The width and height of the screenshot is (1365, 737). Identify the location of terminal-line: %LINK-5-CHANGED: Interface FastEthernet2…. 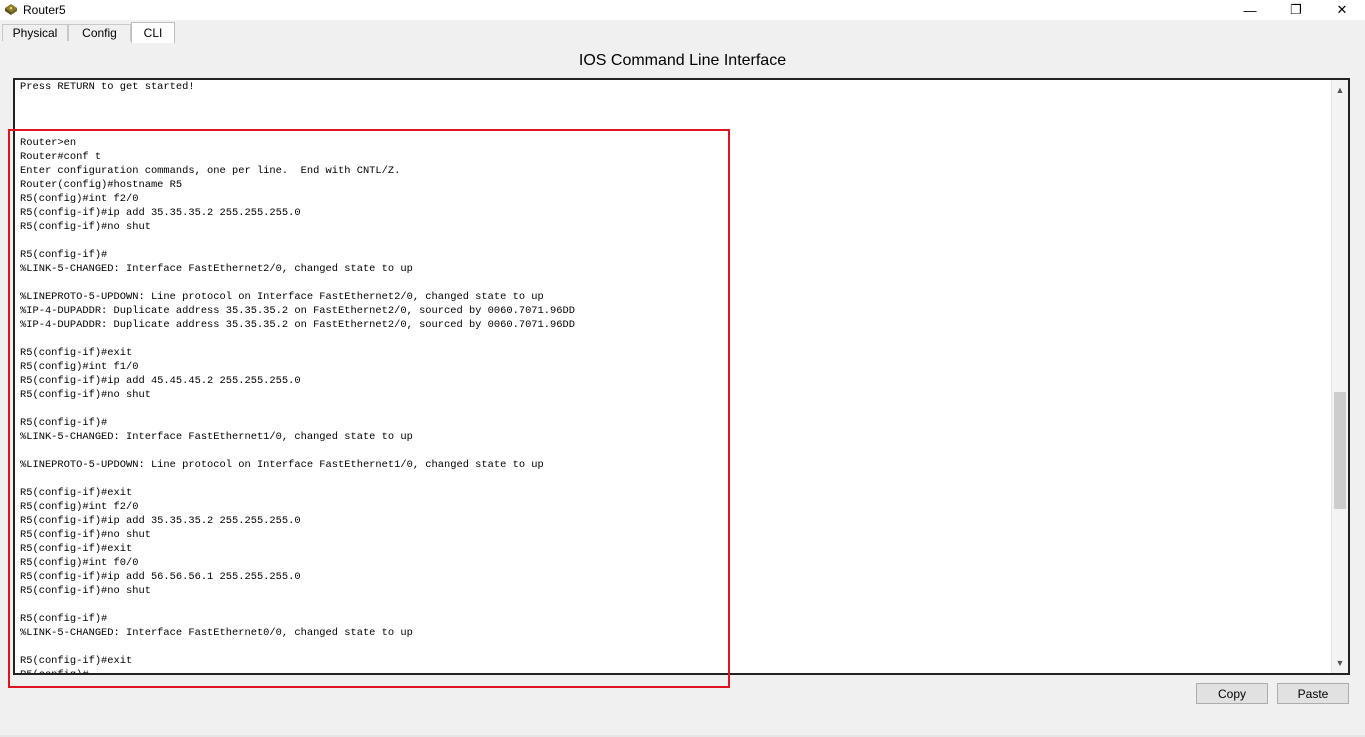
(216, 269).